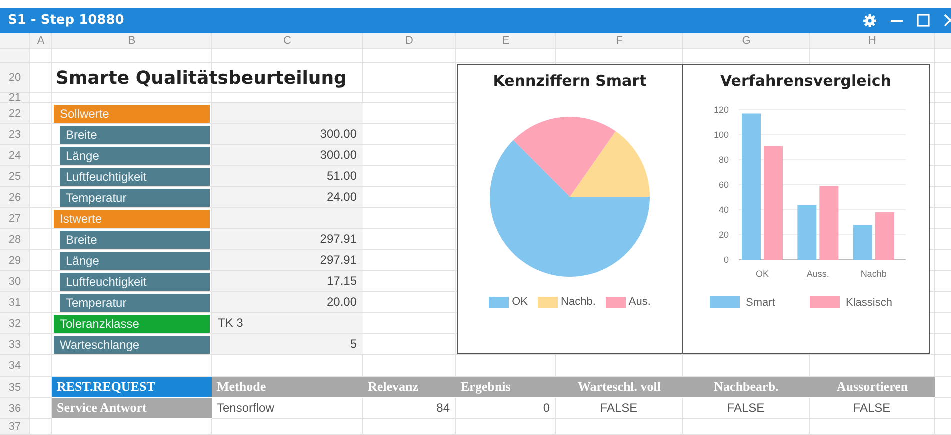  Describe the element at coordinates (723, 160) in the screenshot. I see `tick-label: 80` at that location.